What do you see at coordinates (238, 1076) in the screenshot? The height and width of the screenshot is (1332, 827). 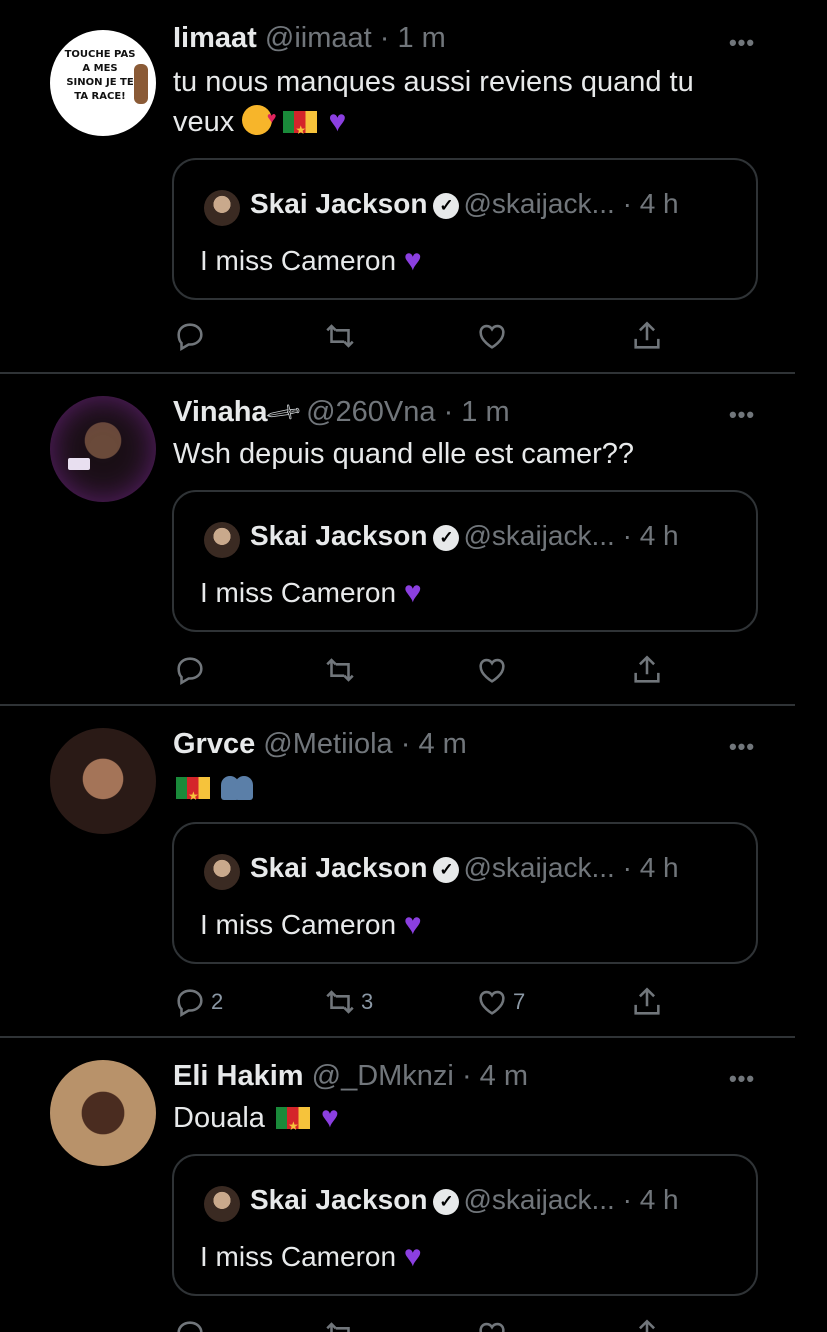 I see `display-name: Eli Hakim` at bounding box center [238, 1076].